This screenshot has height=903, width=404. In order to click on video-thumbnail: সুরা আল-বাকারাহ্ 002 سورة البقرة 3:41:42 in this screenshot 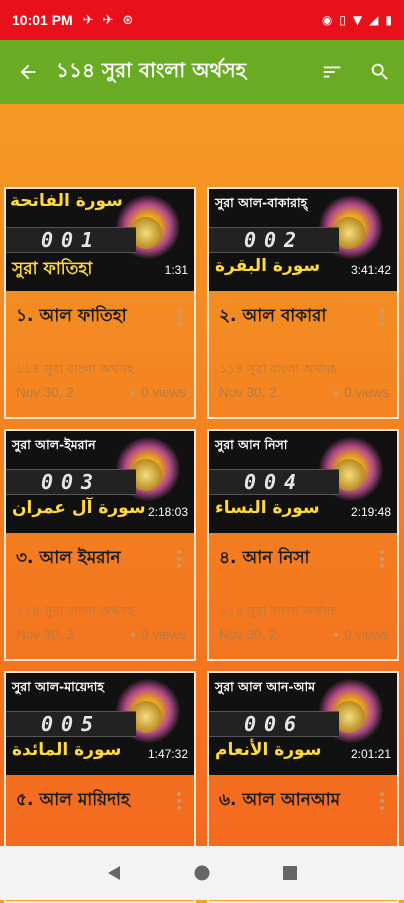, I will do `click(303, 240)`.